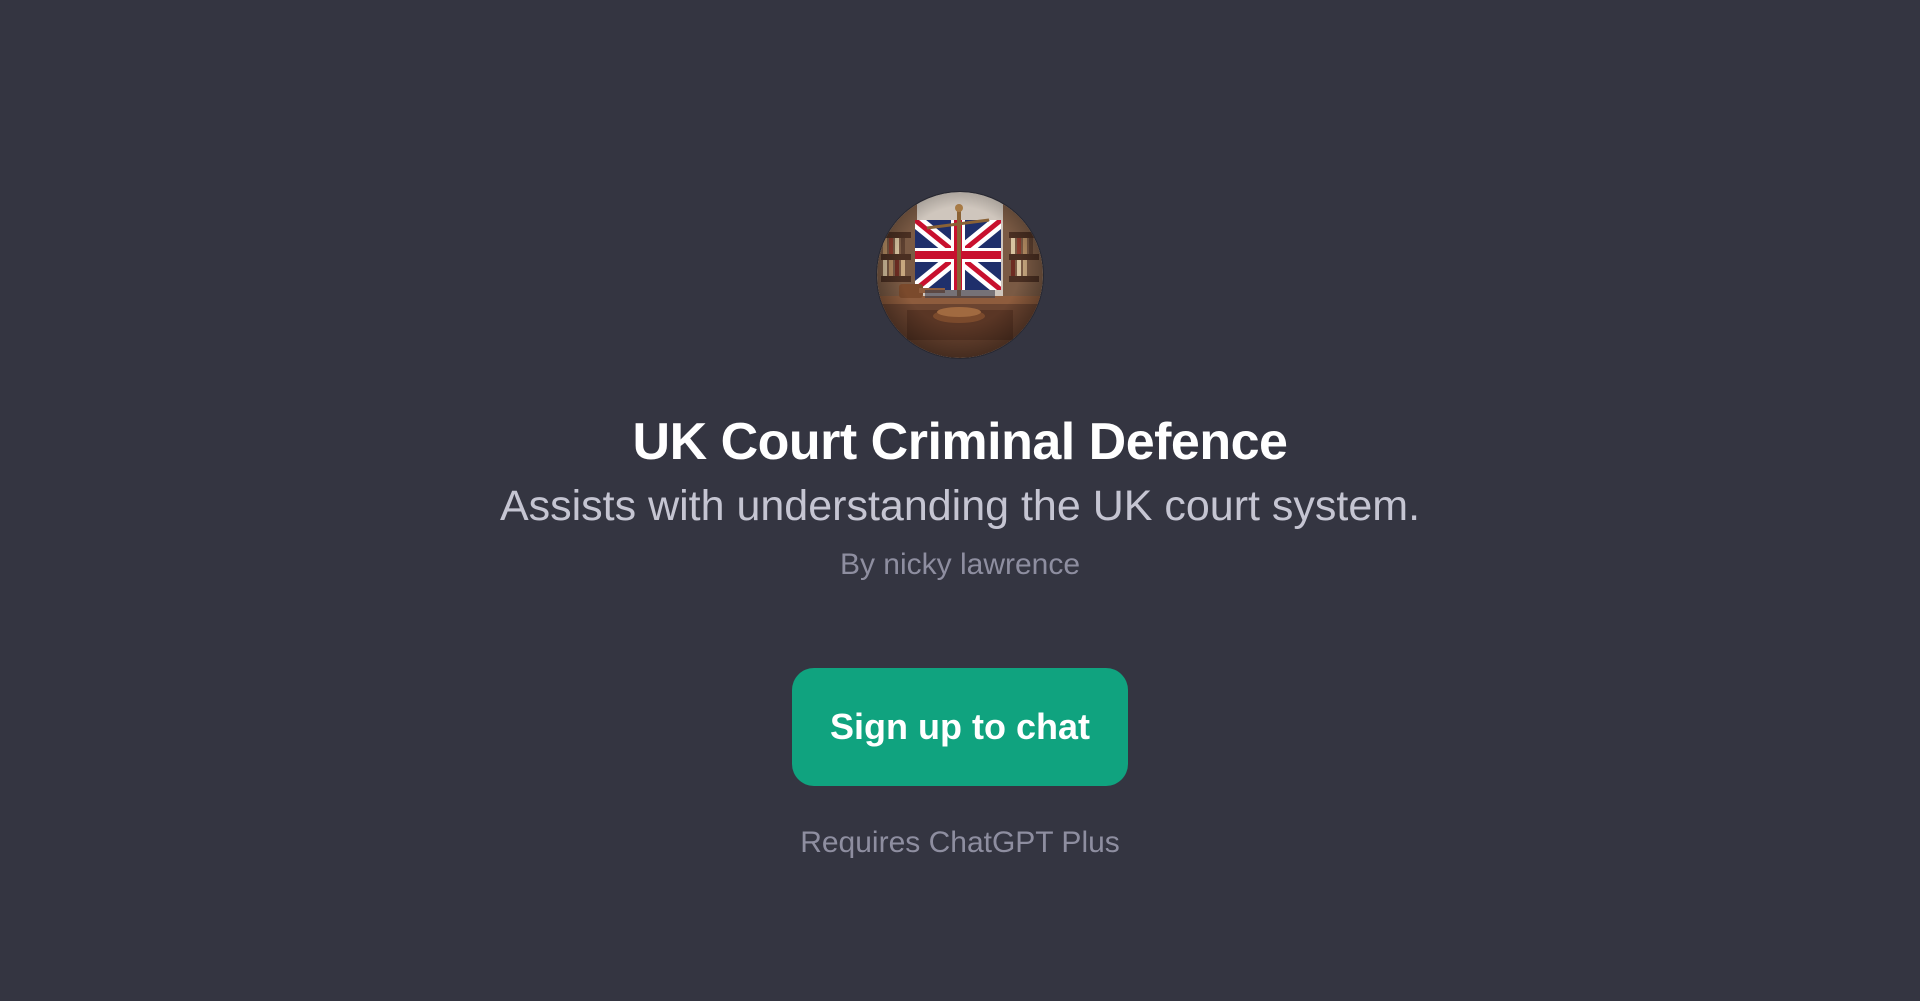  I want to click on sign-up-to-chat-button: Sign up to chat, so click(960, 727).